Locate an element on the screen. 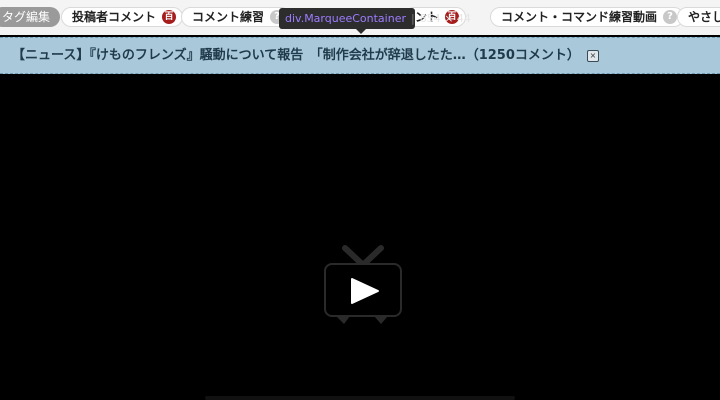 This screenshot has height=400, width=720. tag-item: コメント練習 ? is located at coordinates (236, 17).